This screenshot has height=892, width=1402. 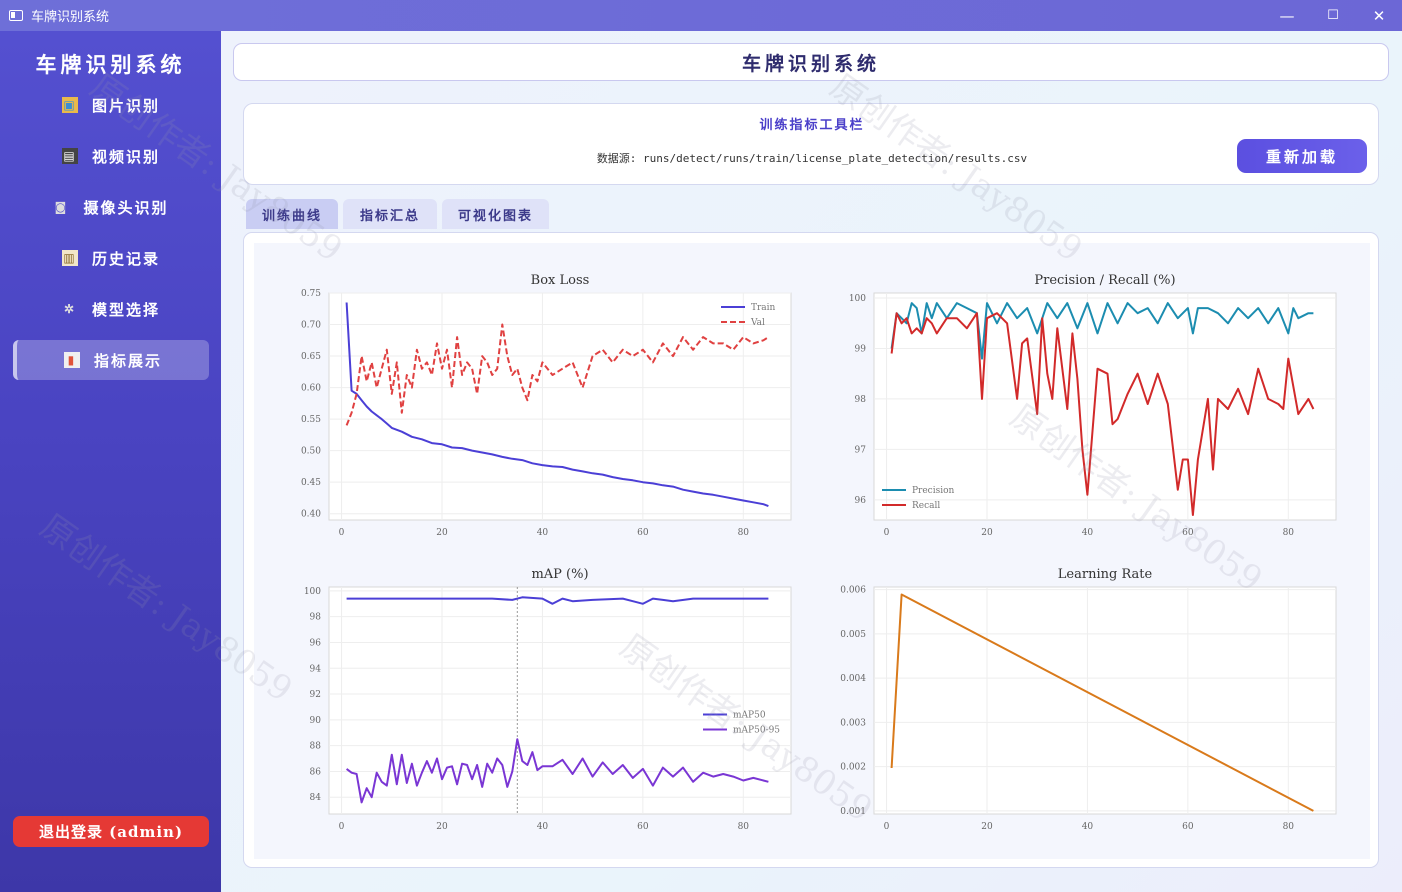 I want to click on y-tick-label: 94, so click(x=316, y=669).